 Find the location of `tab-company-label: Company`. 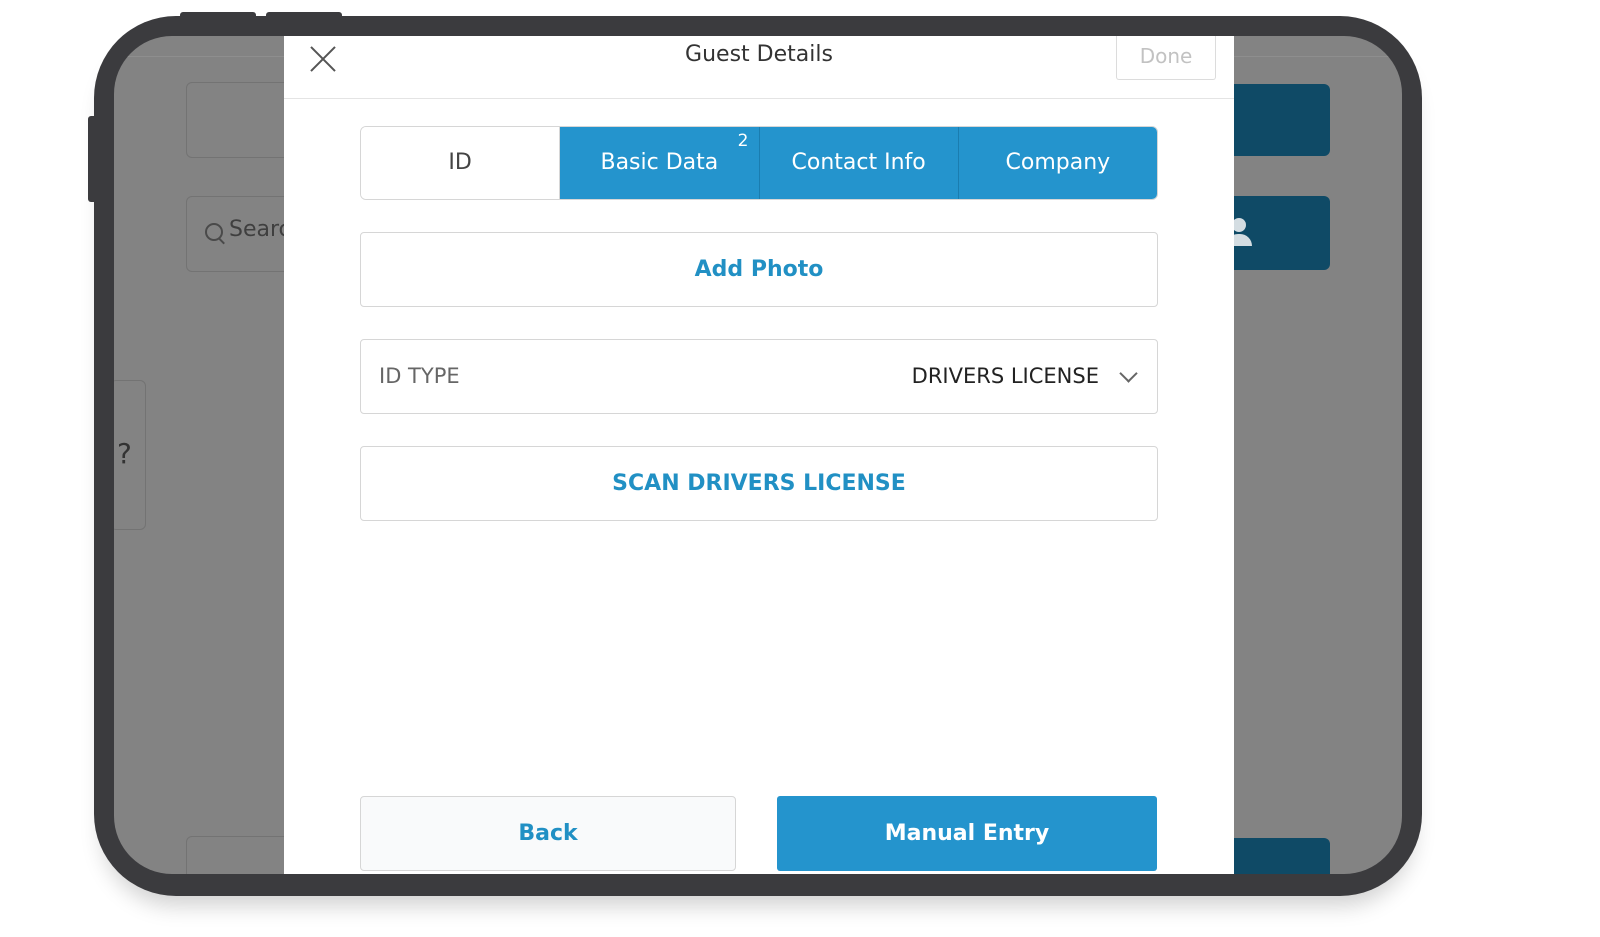

tab-company-label: Company is located at coordinates (1058, 162).